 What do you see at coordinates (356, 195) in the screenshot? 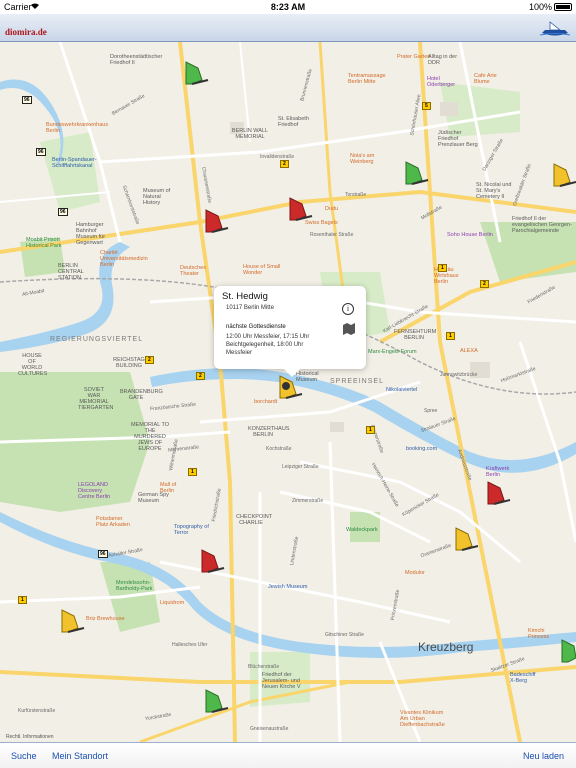
I see `street-label: Torstraße` at bounding box center [356, 195].